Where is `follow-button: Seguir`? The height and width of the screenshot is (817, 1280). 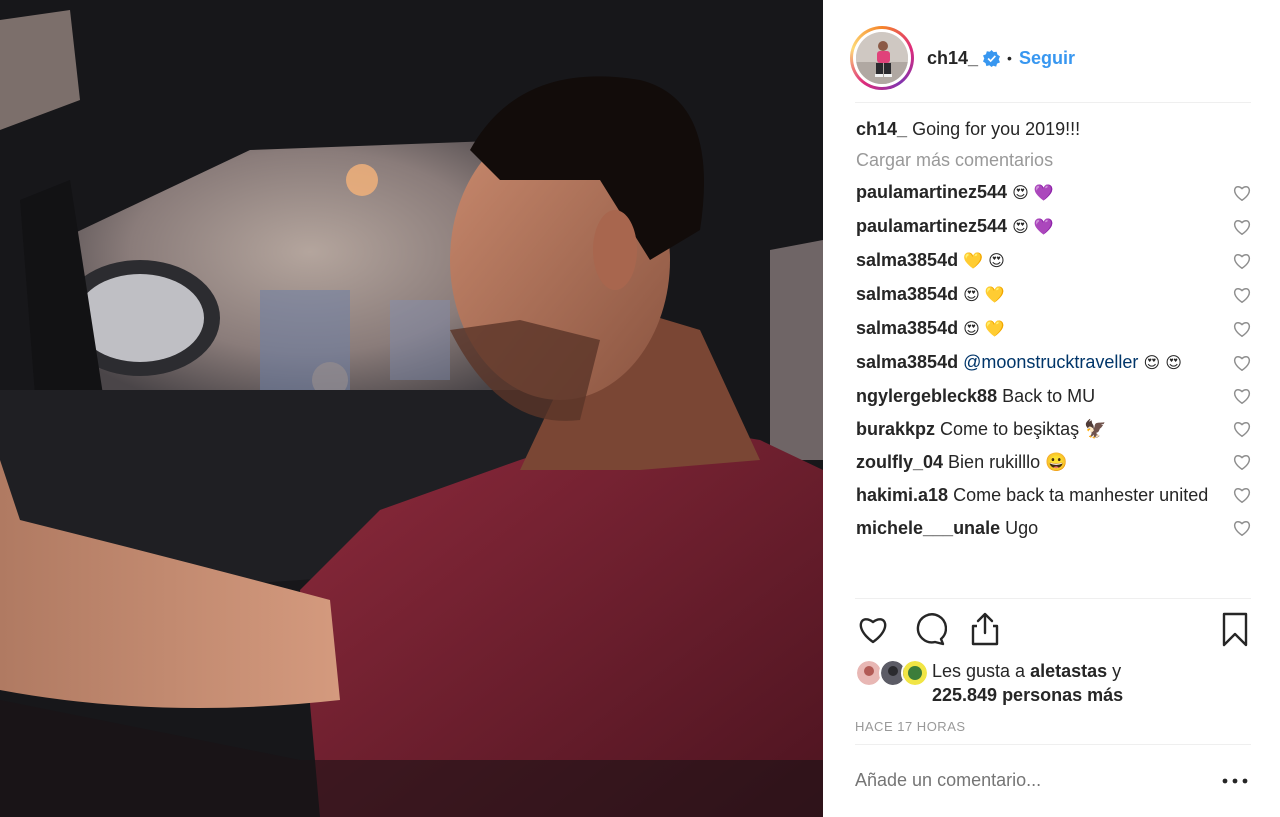 follow-button: Seguir is located at coordinates (1047, 58).